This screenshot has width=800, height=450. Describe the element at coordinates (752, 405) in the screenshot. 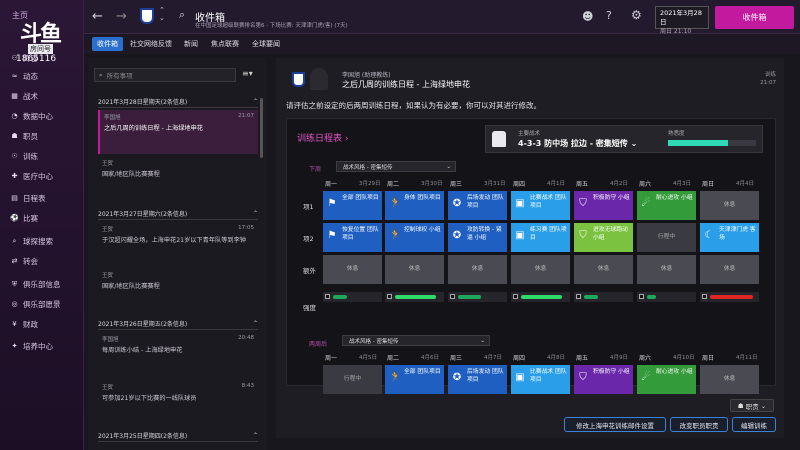

I see `role-dropdown: ☗ 职责 ⌄` at that location.